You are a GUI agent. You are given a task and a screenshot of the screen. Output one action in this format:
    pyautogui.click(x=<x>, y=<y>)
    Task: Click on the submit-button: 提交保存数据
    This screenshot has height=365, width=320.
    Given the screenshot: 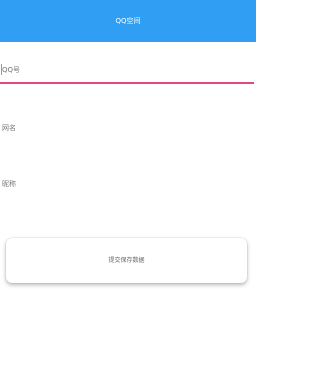 What is the action you would take?
    pyautogui.click(x=126, y=260)
    